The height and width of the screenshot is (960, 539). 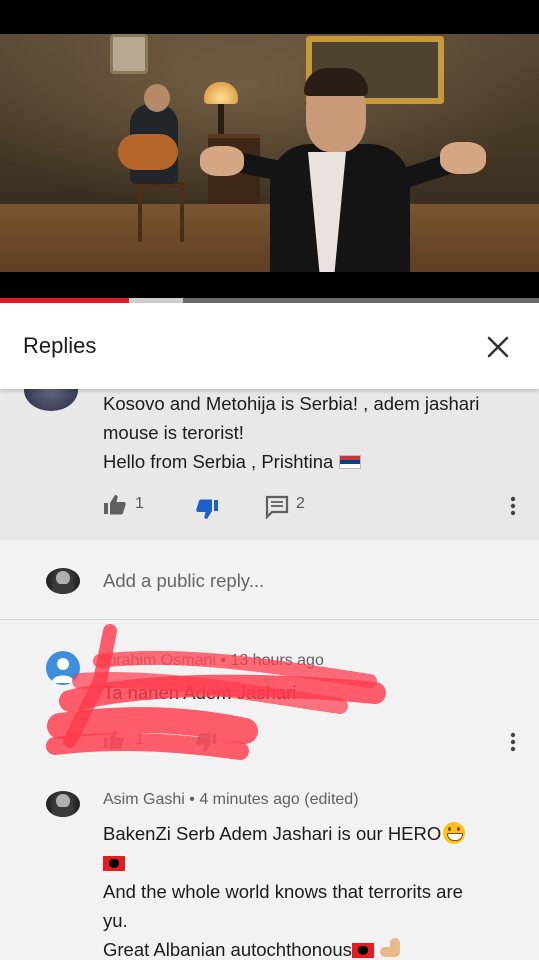 What do you see at coordinates (161, 212) in the screenshot?
I see `stool` at bounding box center [161, 212].